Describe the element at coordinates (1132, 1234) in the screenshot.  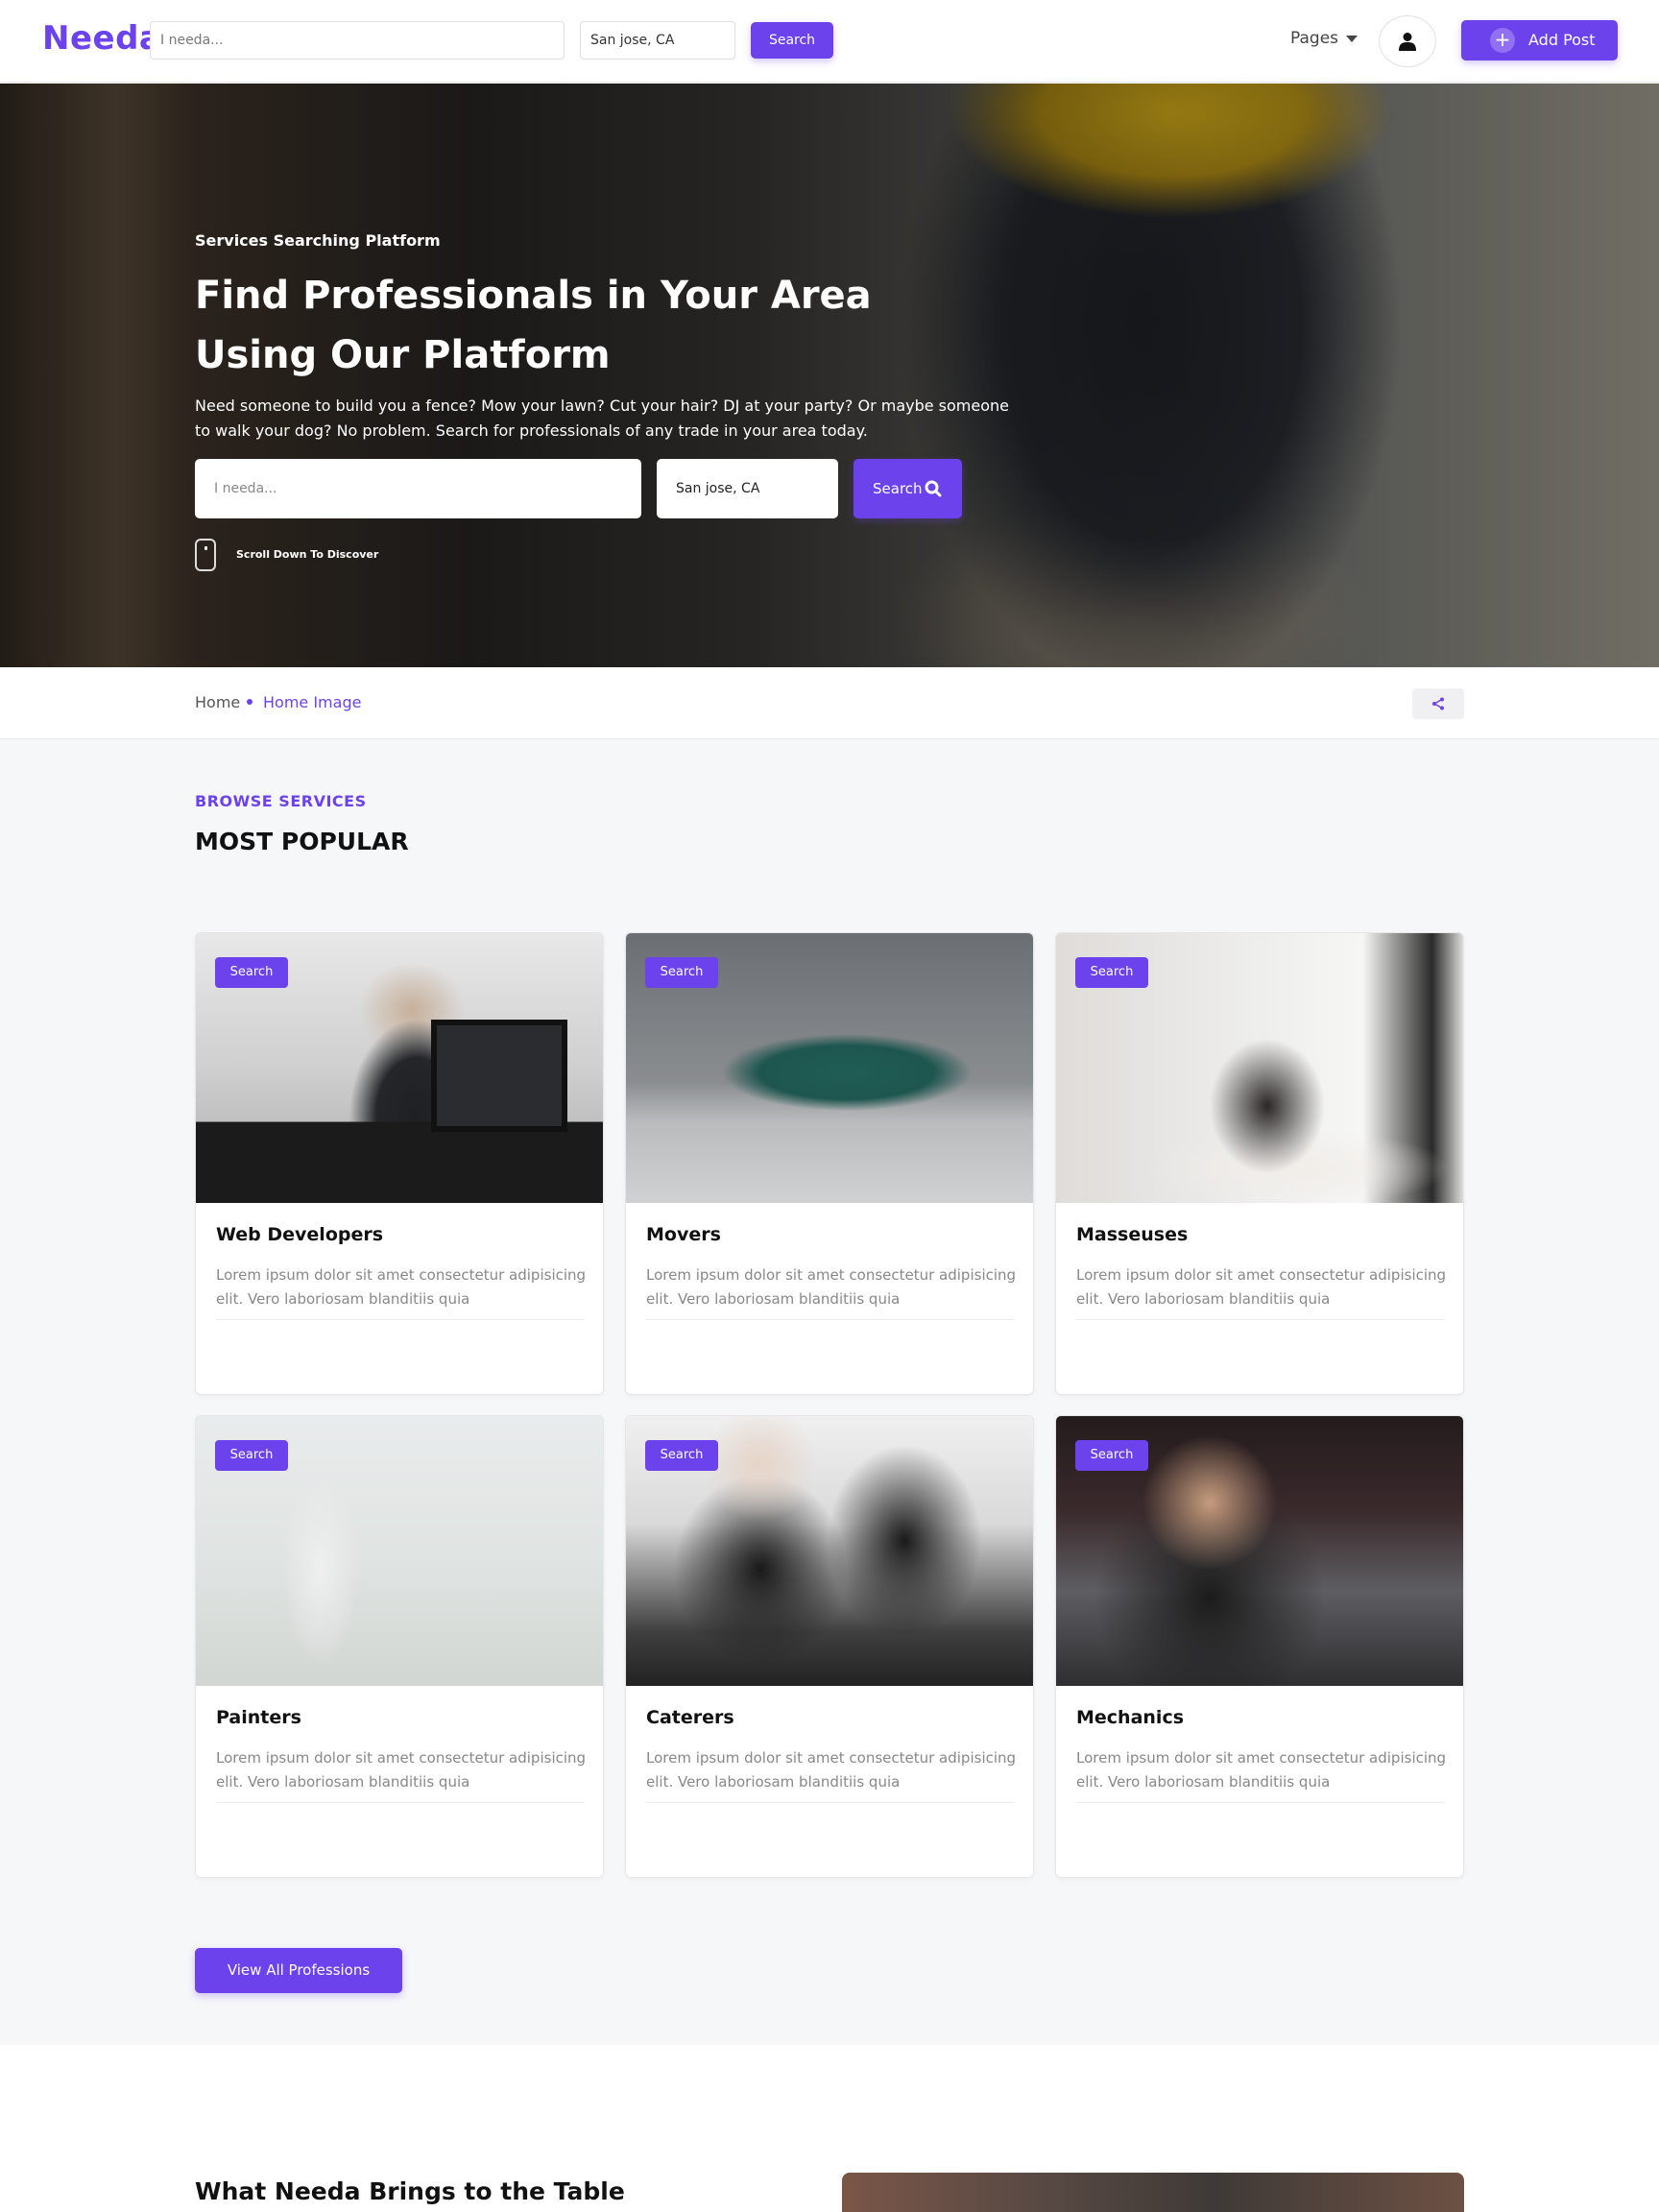
I see `card-title: Masseuses` at that location.